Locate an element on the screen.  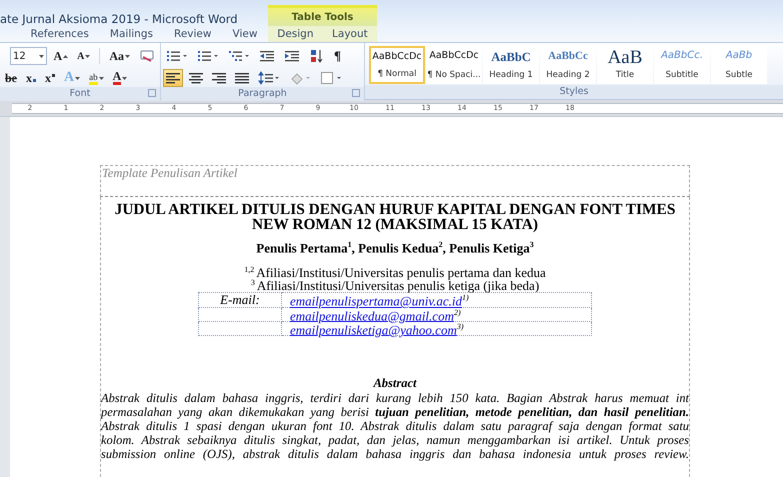
align-left-button is located at coordinates (173, 78).